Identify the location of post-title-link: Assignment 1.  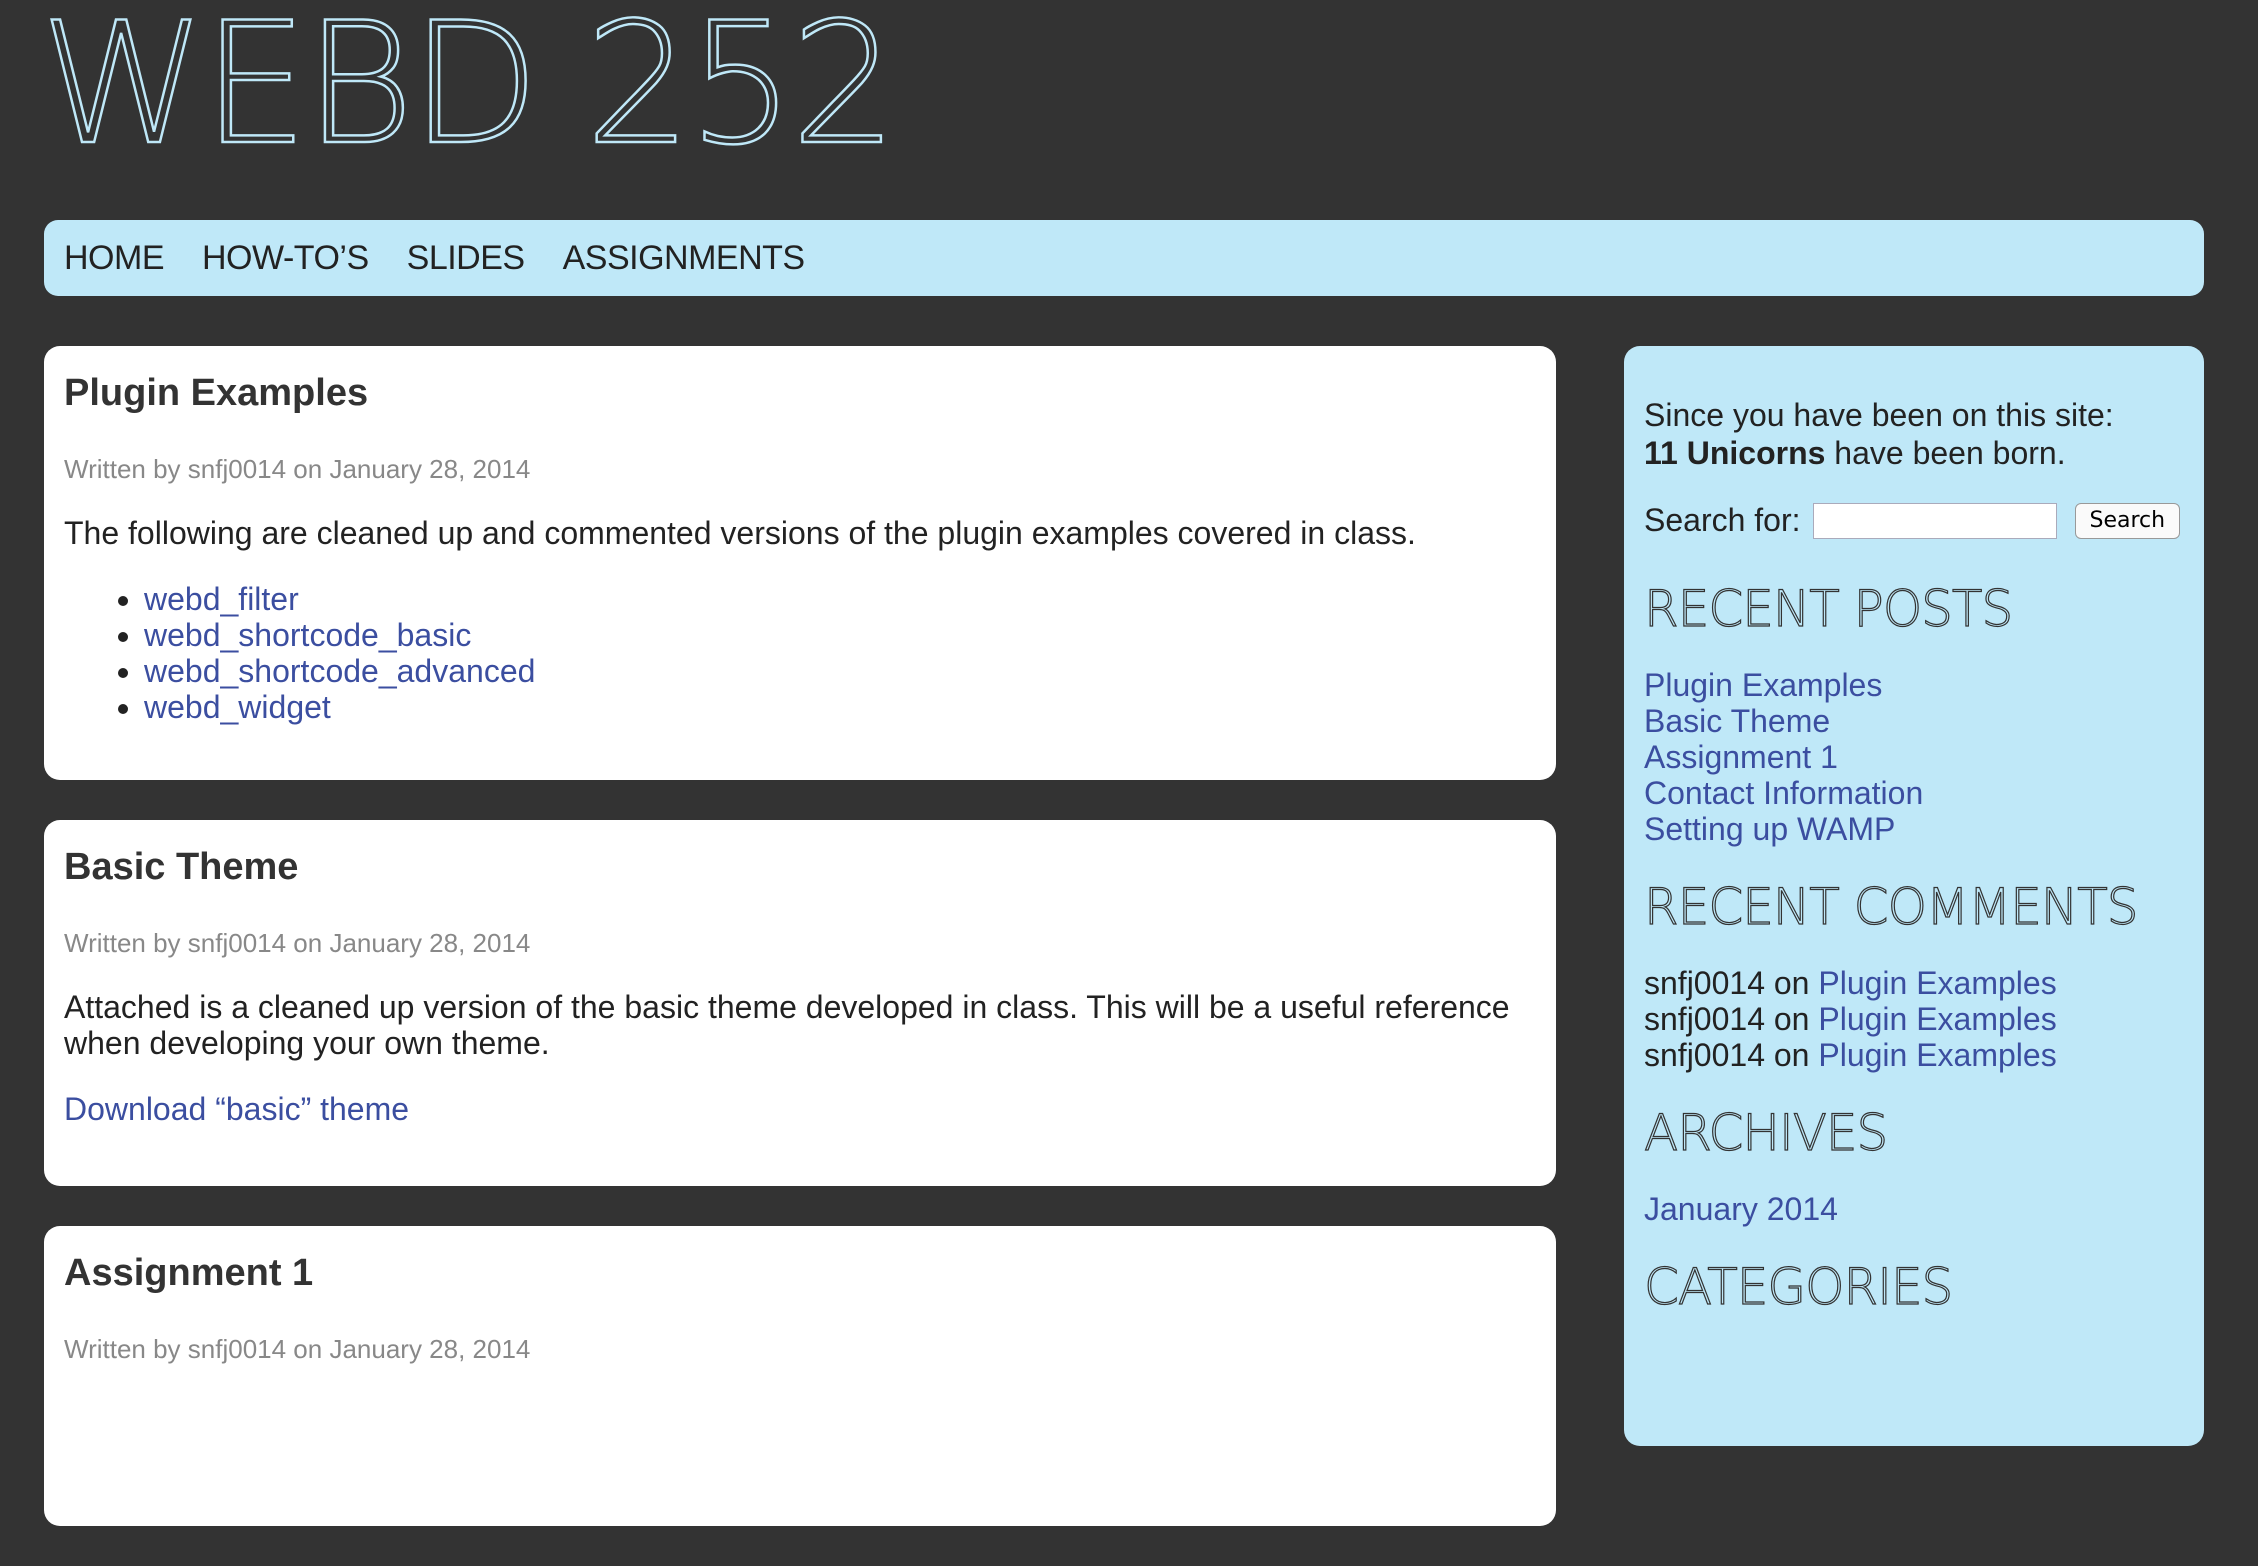
(188, 1273).